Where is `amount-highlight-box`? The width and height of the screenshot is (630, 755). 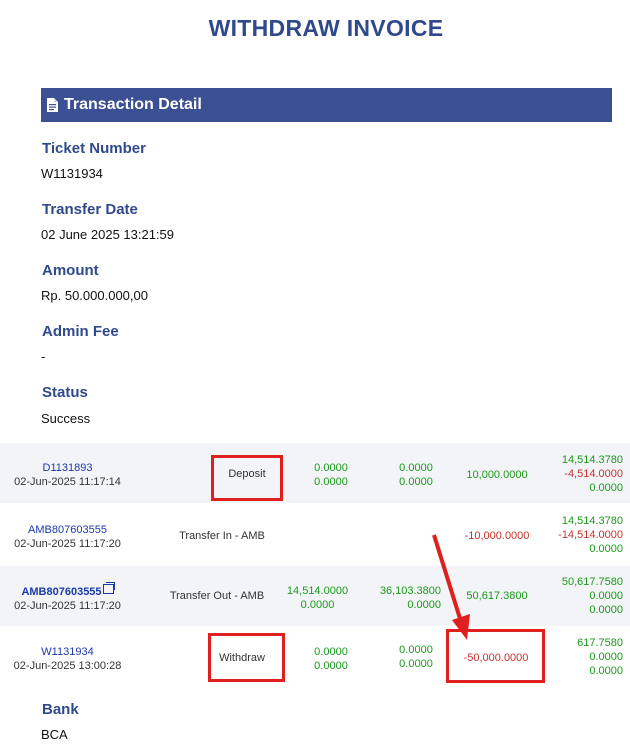
amount-highlight-box is located at coordinates (495, 656).